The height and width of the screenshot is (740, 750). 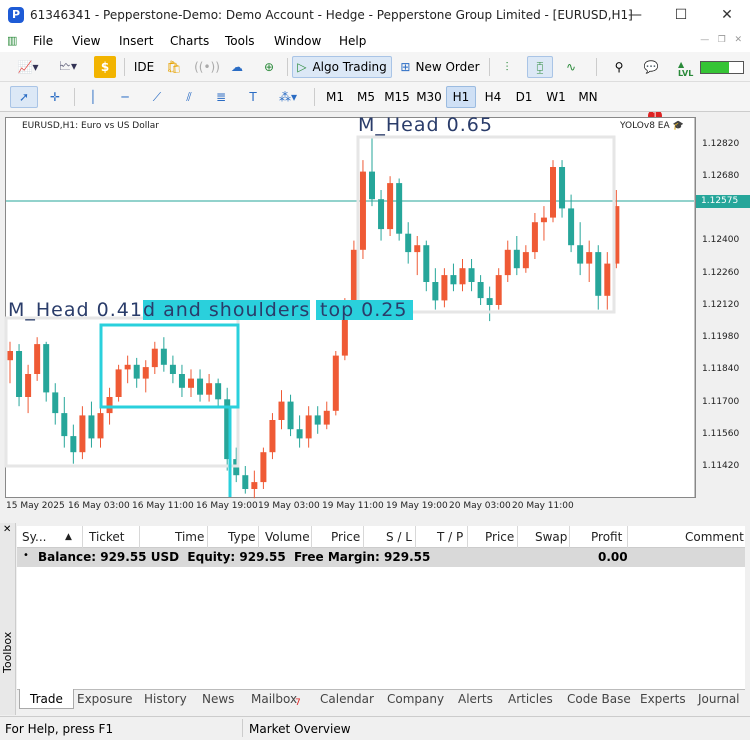 What do you see at coordinates (721, 305) in the screenshot?
I see `price-label: 1.12120` at bounding box center [721, 305].